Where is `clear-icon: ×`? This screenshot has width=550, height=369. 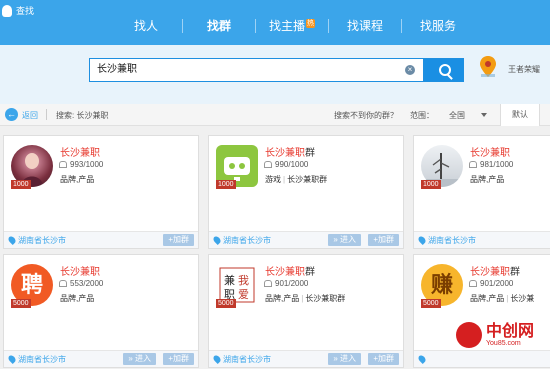 clear-icon: × is located at coordinates (410, 70).